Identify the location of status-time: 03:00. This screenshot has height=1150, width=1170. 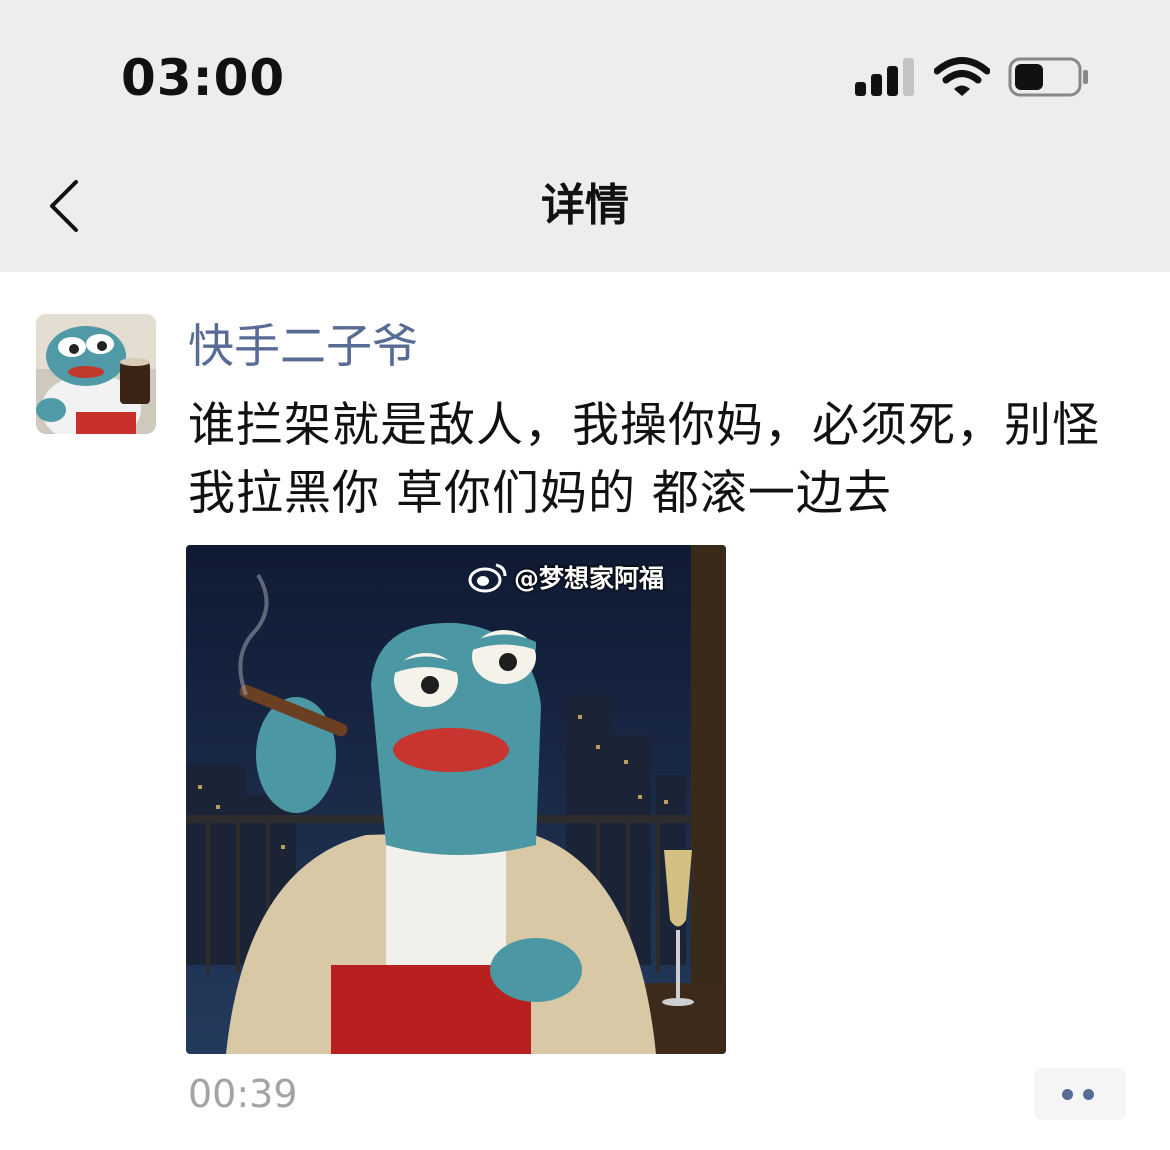
(203, 78).